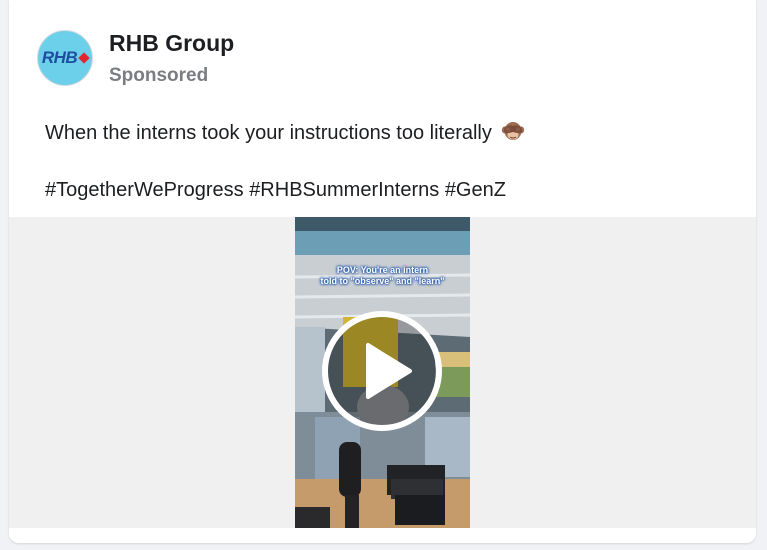 This screenshot has height=550, width=767. I want to click on play-icon, so click(382, 371).